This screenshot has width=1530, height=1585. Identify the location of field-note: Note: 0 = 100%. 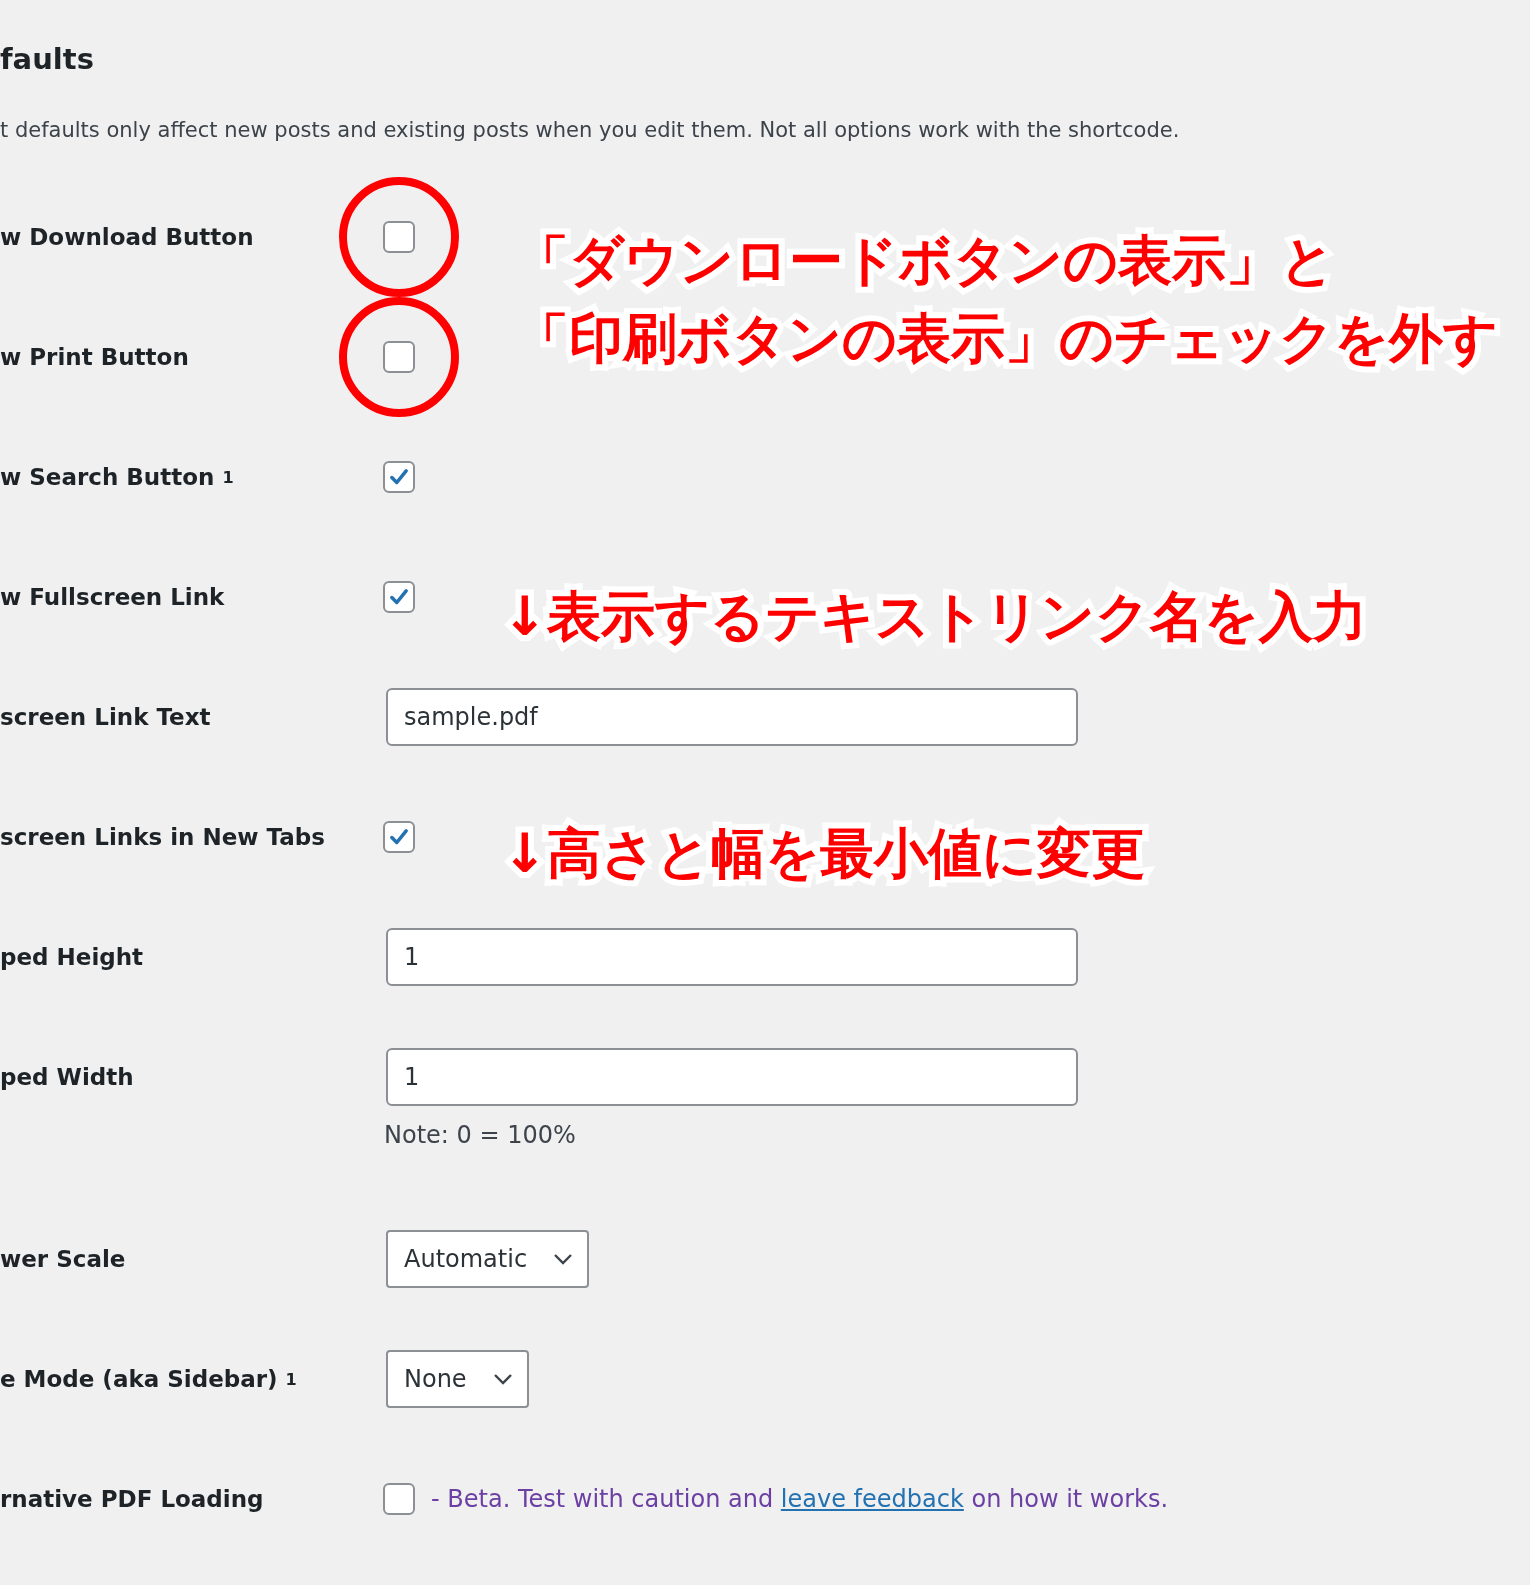
(480, 1135).